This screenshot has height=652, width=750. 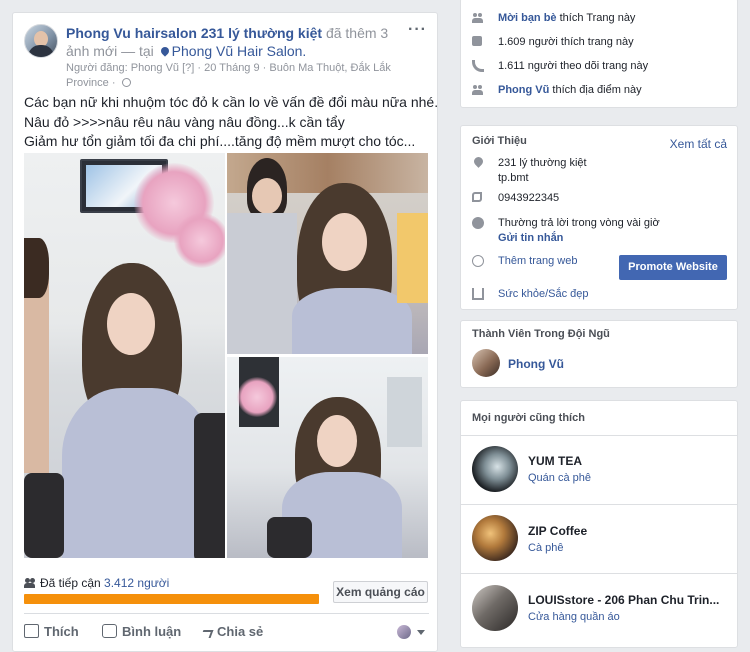 What do you see at coordinates (499, 141) in the screenshot?
I see `about-title: Giới Thiệu` at bounding box center [499, 141].